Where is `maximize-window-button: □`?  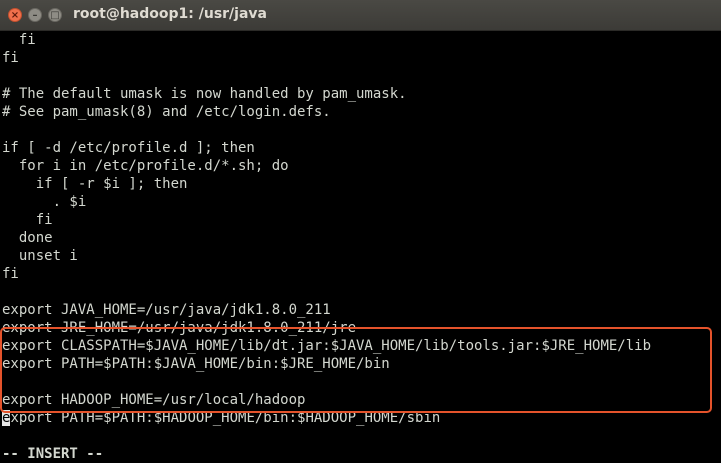
maximize-window-button: □ is located at coordinates (55, 15).